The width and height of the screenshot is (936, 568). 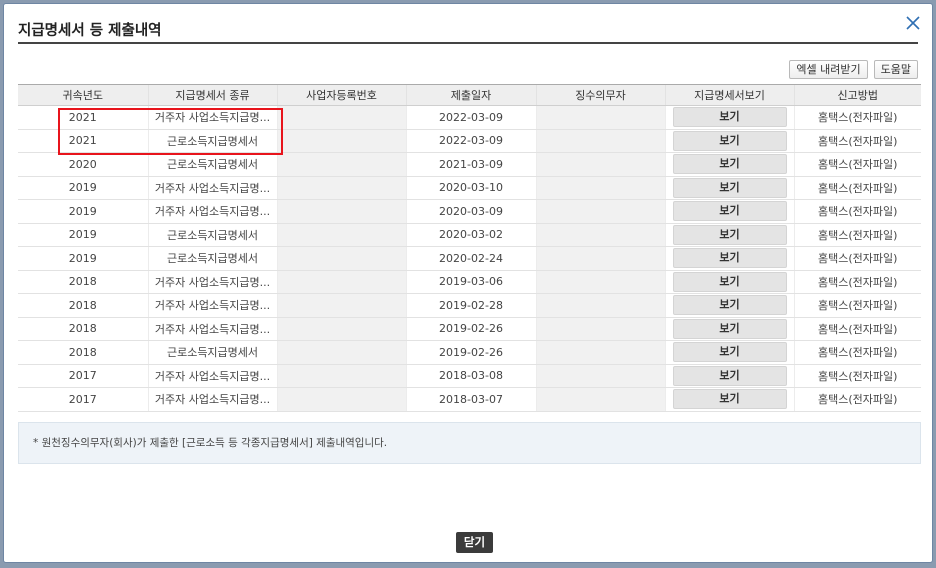 I want to click on header-withholding-agent: 징수의무자, so click(x=600, y=95).